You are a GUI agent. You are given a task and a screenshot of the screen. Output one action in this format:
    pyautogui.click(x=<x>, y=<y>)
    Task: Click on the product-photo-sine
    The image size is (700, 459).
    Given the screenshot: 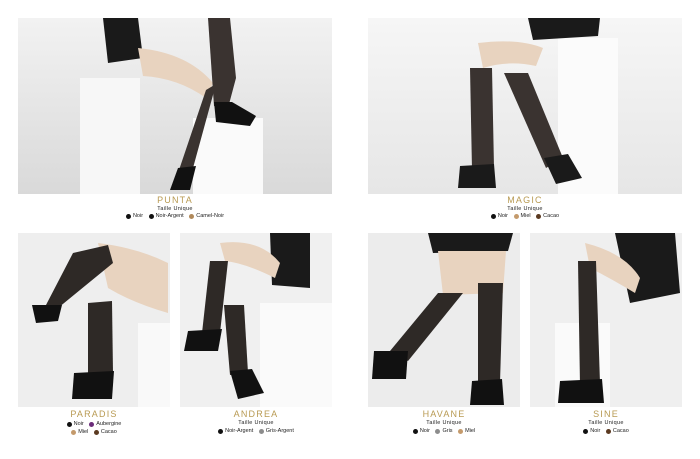 What is the action you would take?
    pyautogui.click(x=606, y=320)
    